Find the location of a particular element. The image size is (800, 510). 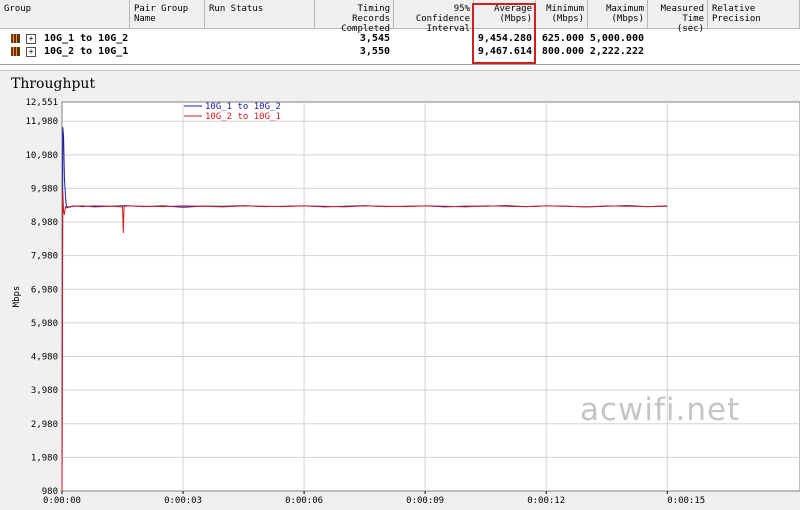

y-tick-label: 6,980 is located at coordinates (44, 290).